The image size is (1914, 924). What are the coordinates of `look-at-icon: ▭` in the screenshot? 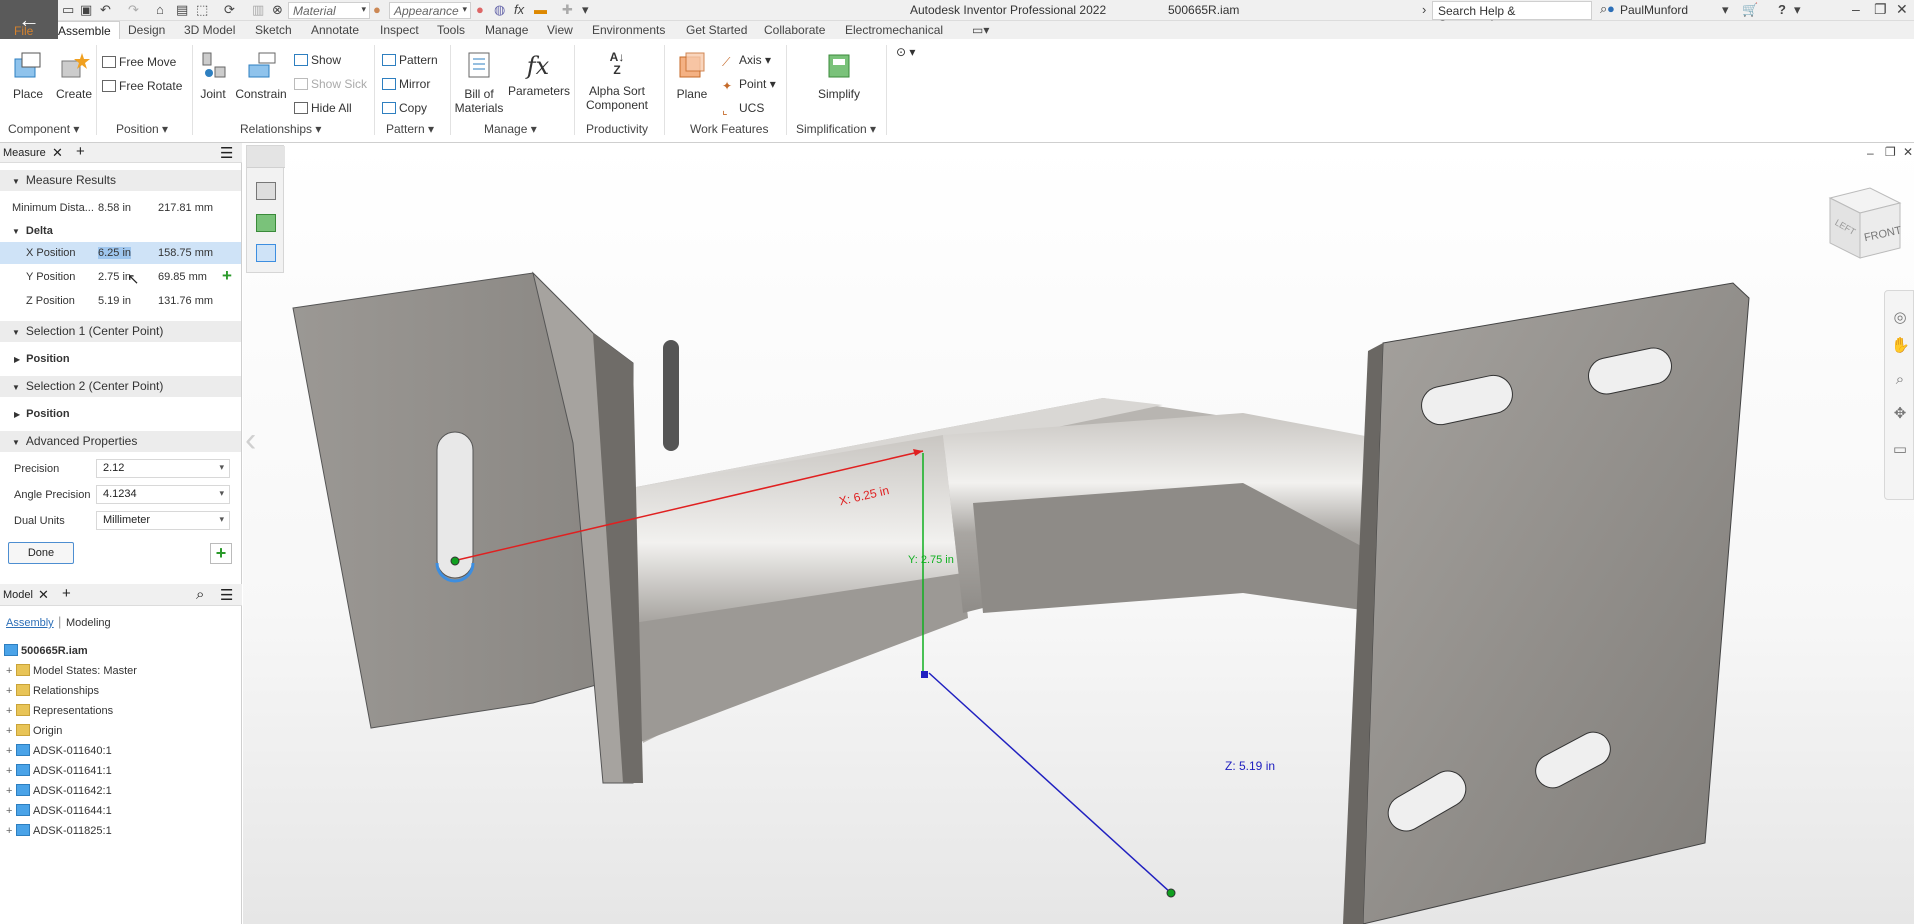 It's located at (1900, 450).